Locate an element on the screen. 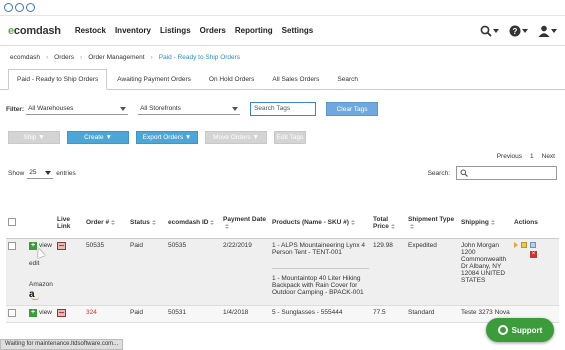  total-price: 77.5 is located at coordinates (388, 314).